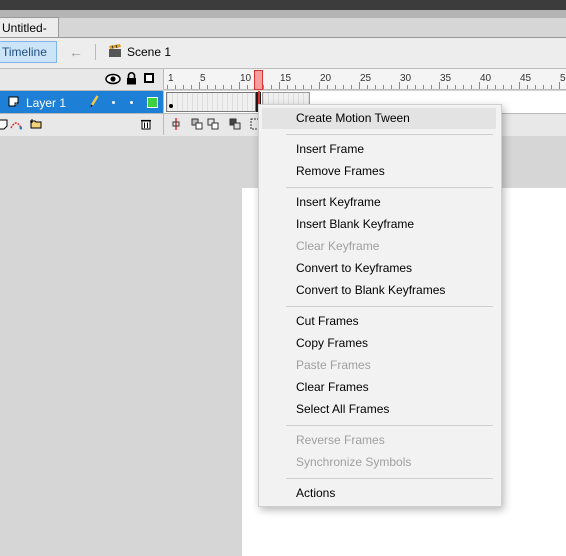 This screenshot has height=556, width=566. I want to click on ruler-label-40: 40, so click(486, 78).